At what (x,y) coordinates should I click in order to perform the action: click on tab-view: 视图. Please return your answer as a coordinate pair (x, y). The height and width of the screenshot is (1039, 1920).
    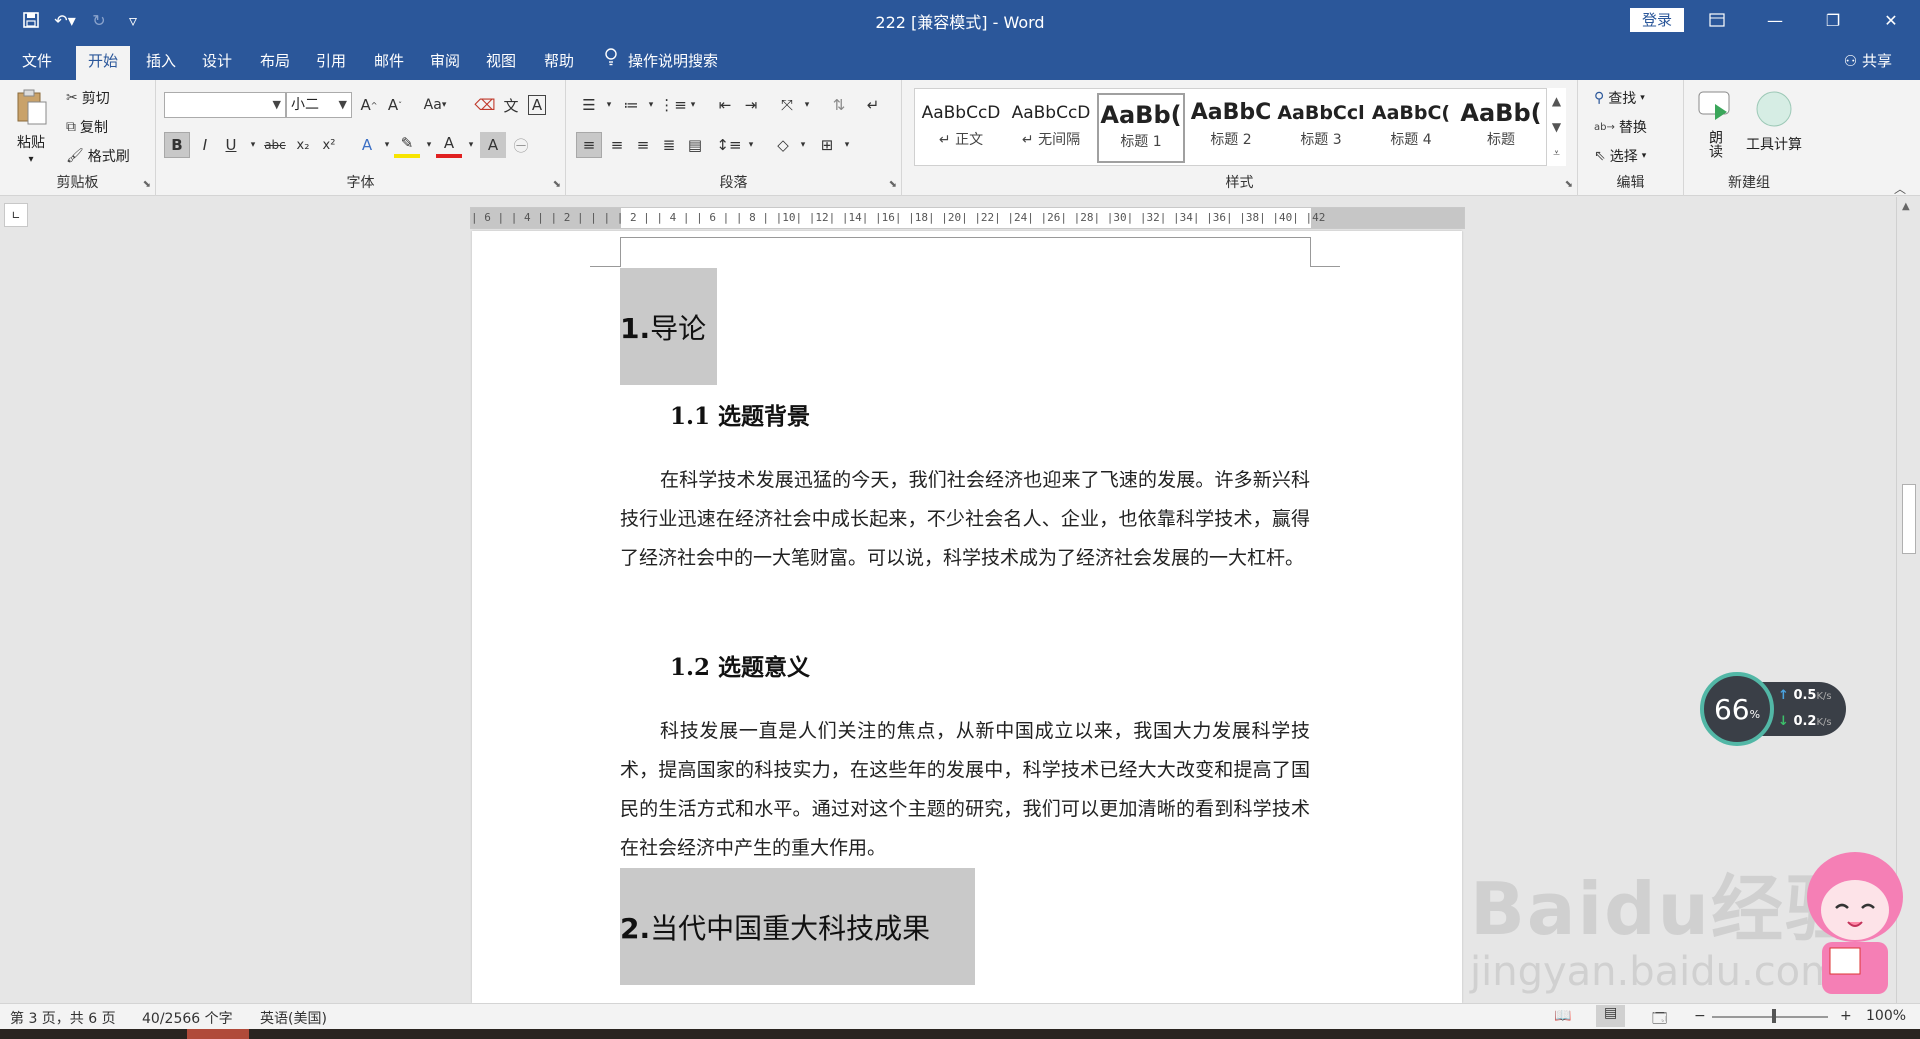
    Looking at the image, I should click on (501, 63).